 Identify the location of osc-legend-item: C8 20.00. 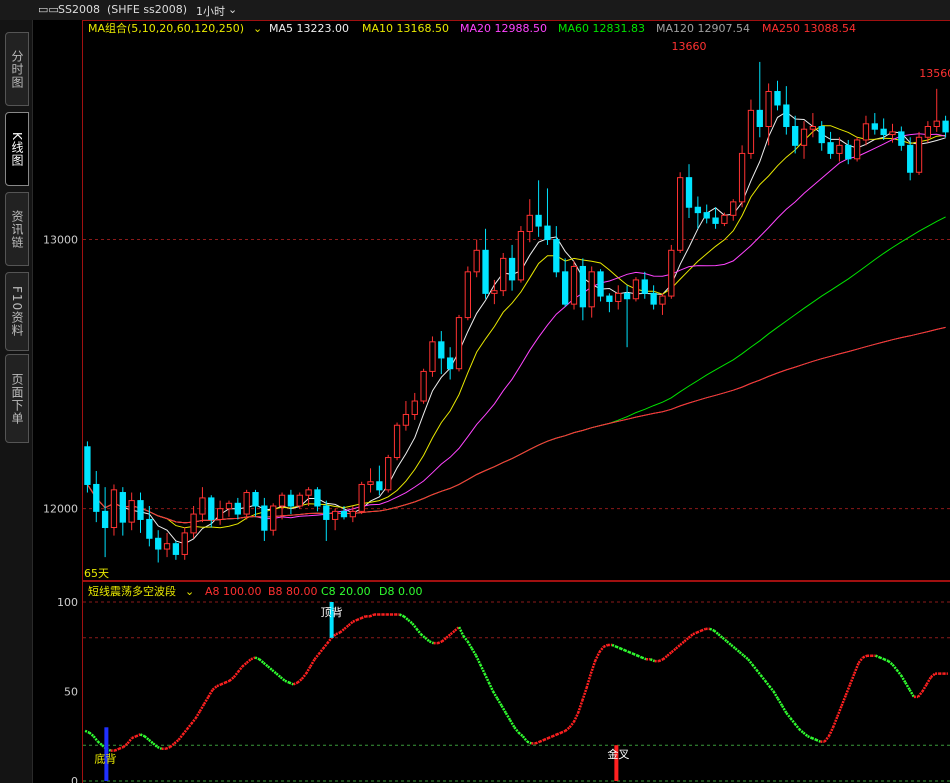
(346, 591).